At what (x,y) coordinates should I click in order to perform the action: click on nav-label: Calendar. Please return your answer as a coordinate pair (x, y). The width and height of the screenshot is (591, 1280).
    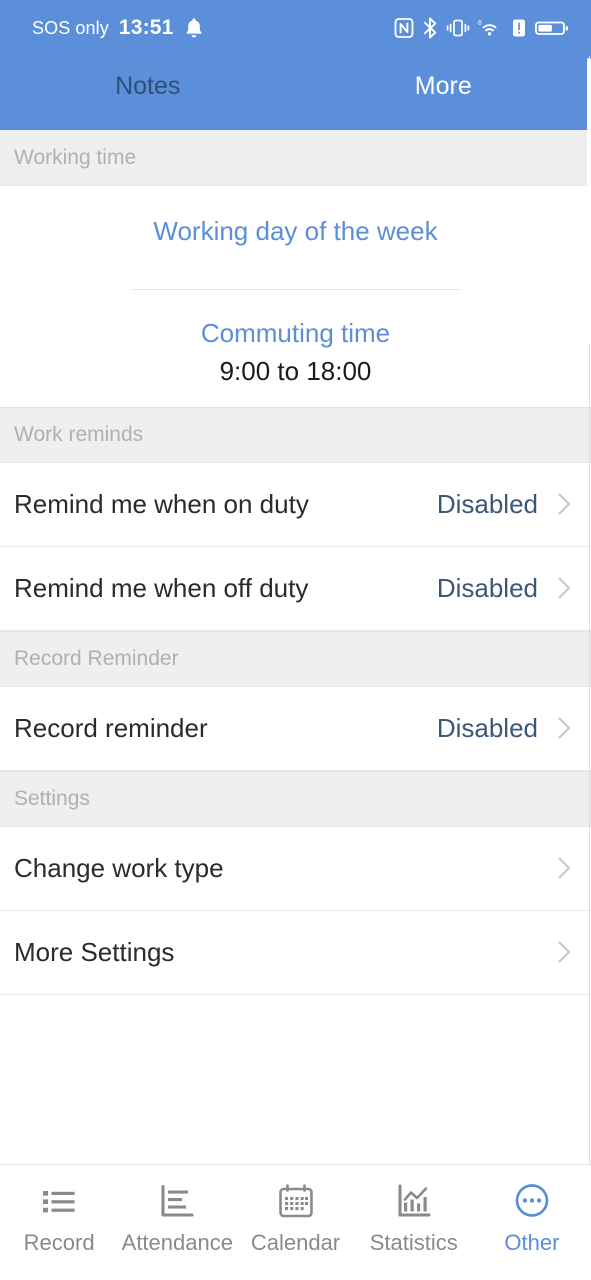
    Looking at the image, I should click on (295, 1242).